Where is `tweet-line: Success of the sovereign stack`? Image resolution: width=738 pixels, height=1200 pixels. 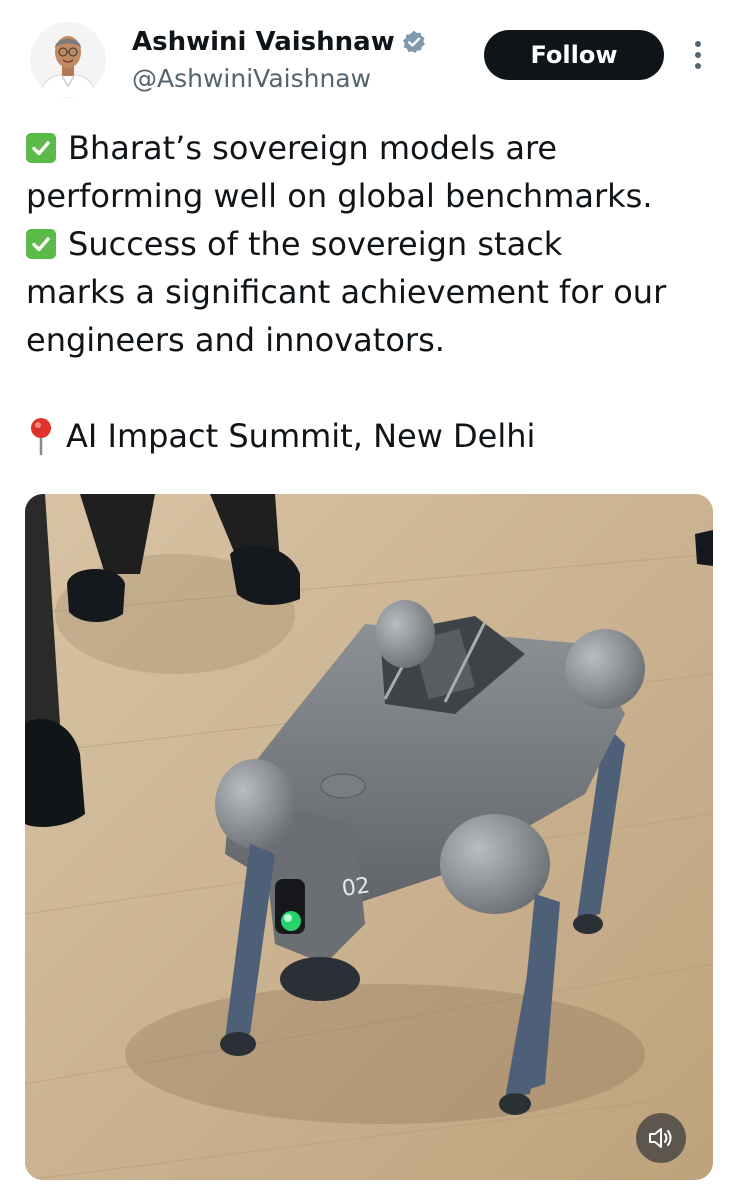 tweet-line: Success of the sovereign stack is located at coordinates (376, 244).